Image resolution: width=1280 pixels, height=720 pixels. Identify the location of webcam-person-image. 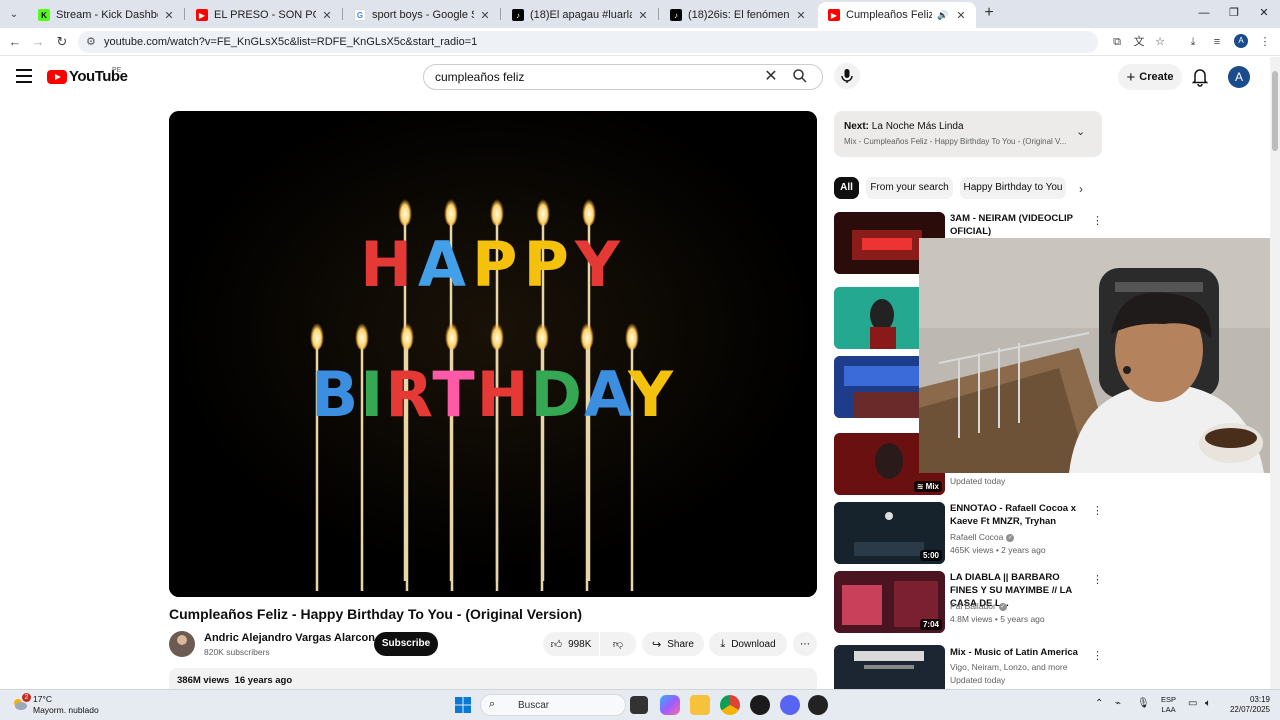
(1099, 355).